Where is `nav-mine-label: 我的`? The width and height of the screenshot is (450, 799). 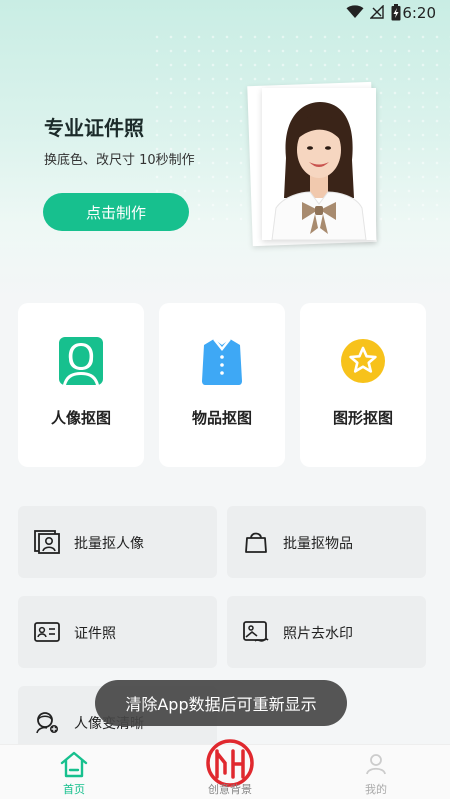
nav-mine-label: 我的 is located at coordinates (376, 789).